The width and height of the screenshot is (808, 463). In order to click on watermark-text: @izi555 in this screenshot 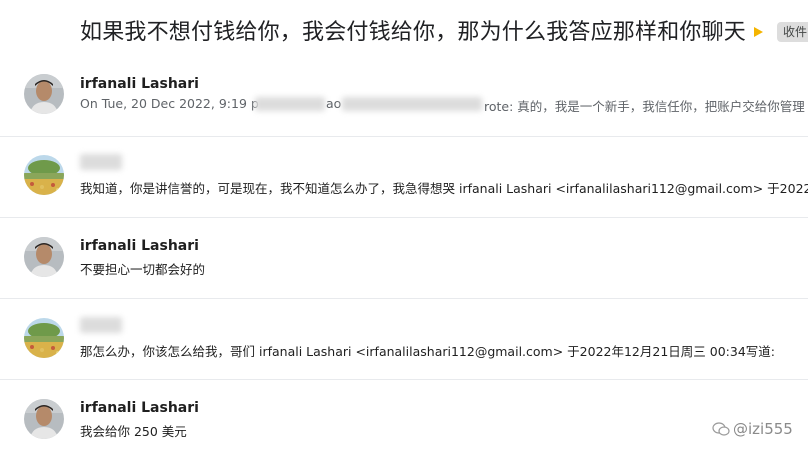, I will do `click(763, 429)`.